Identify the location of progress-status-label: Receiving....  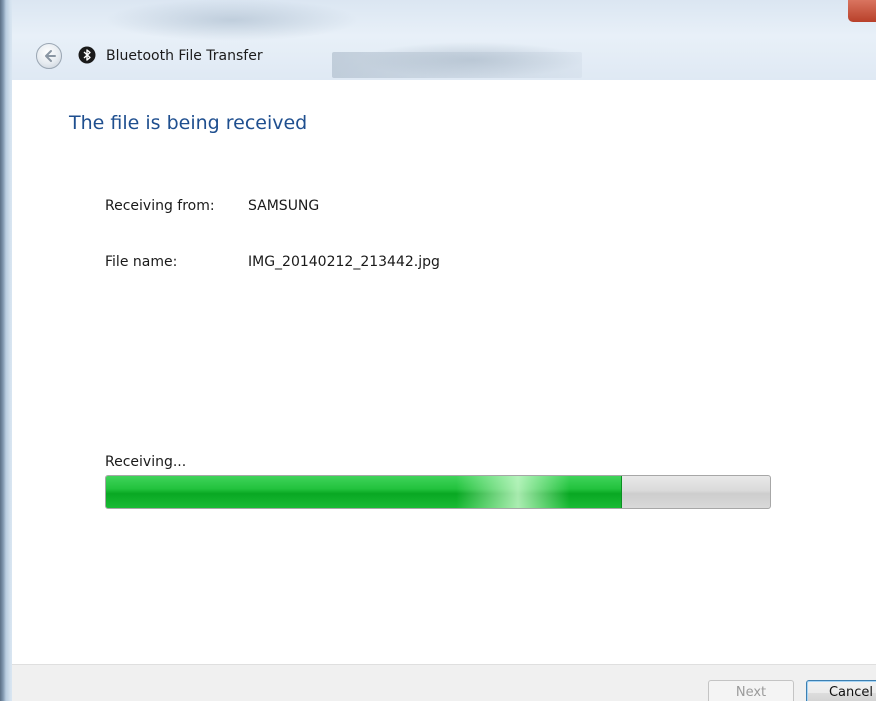
(146, 462).